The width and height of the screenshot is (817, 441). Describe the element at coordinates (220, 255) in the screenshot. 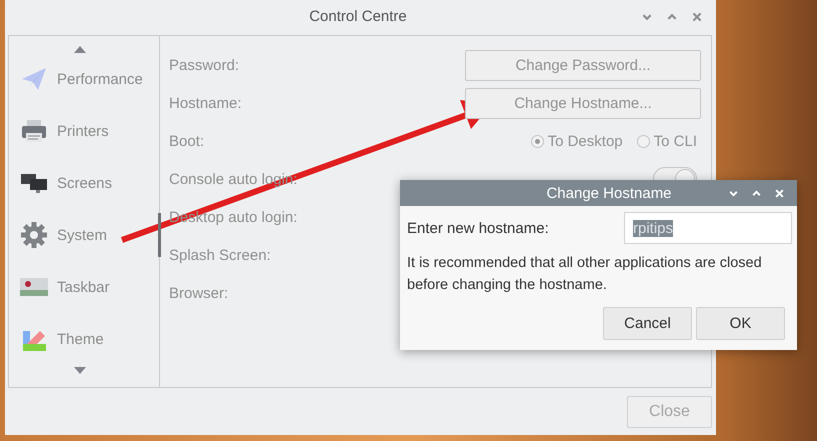

I see `setting-label: Splash Screen:` at that location.